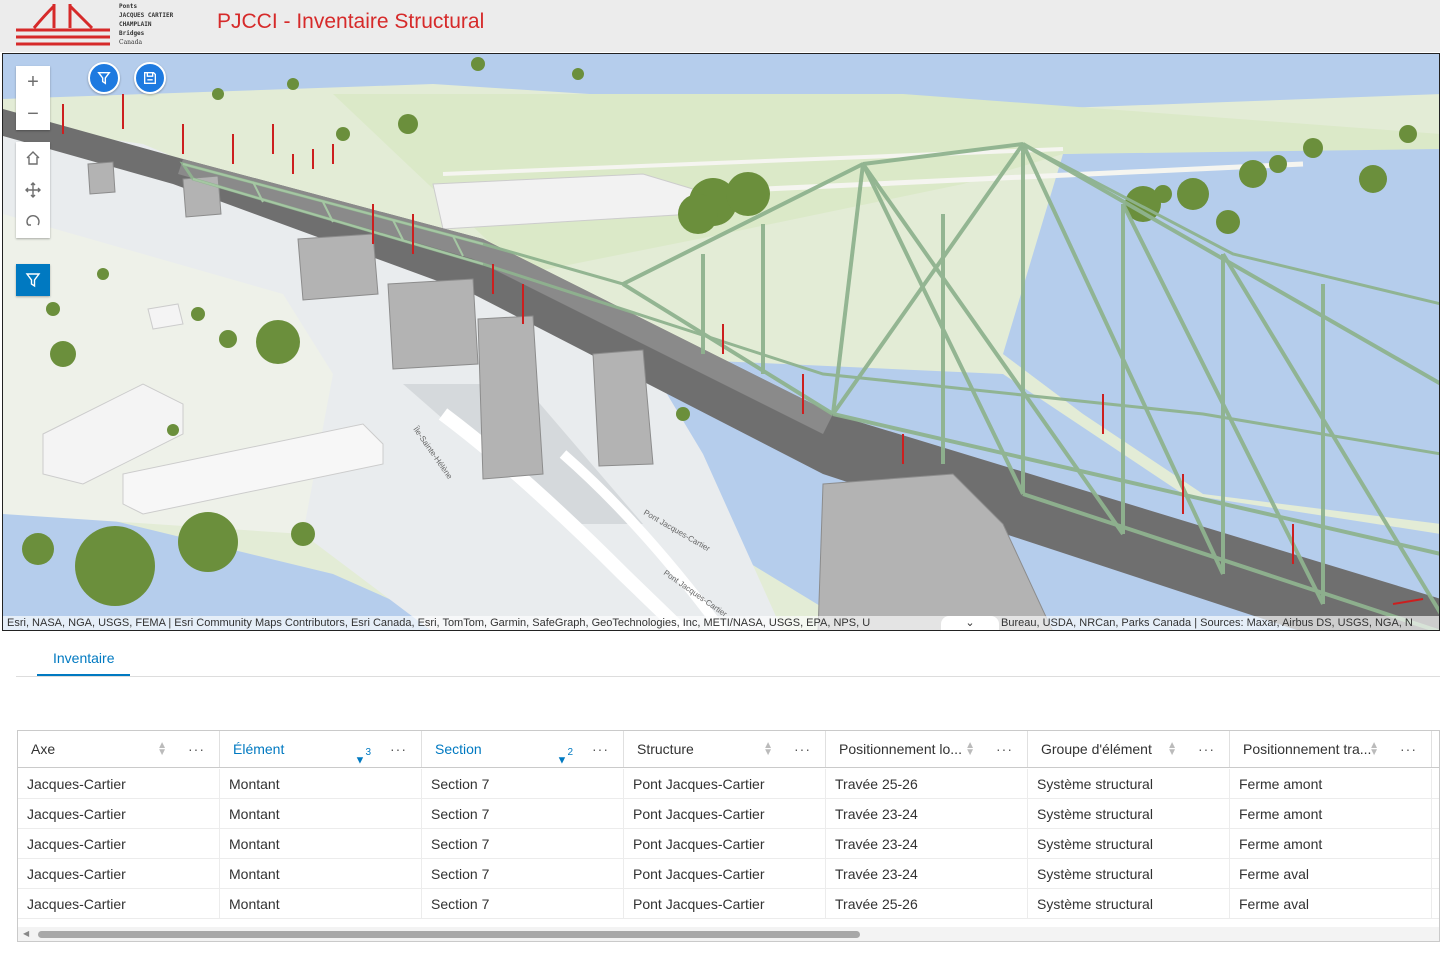  I want to click on zoom-controls: + −, so click(33, 98).